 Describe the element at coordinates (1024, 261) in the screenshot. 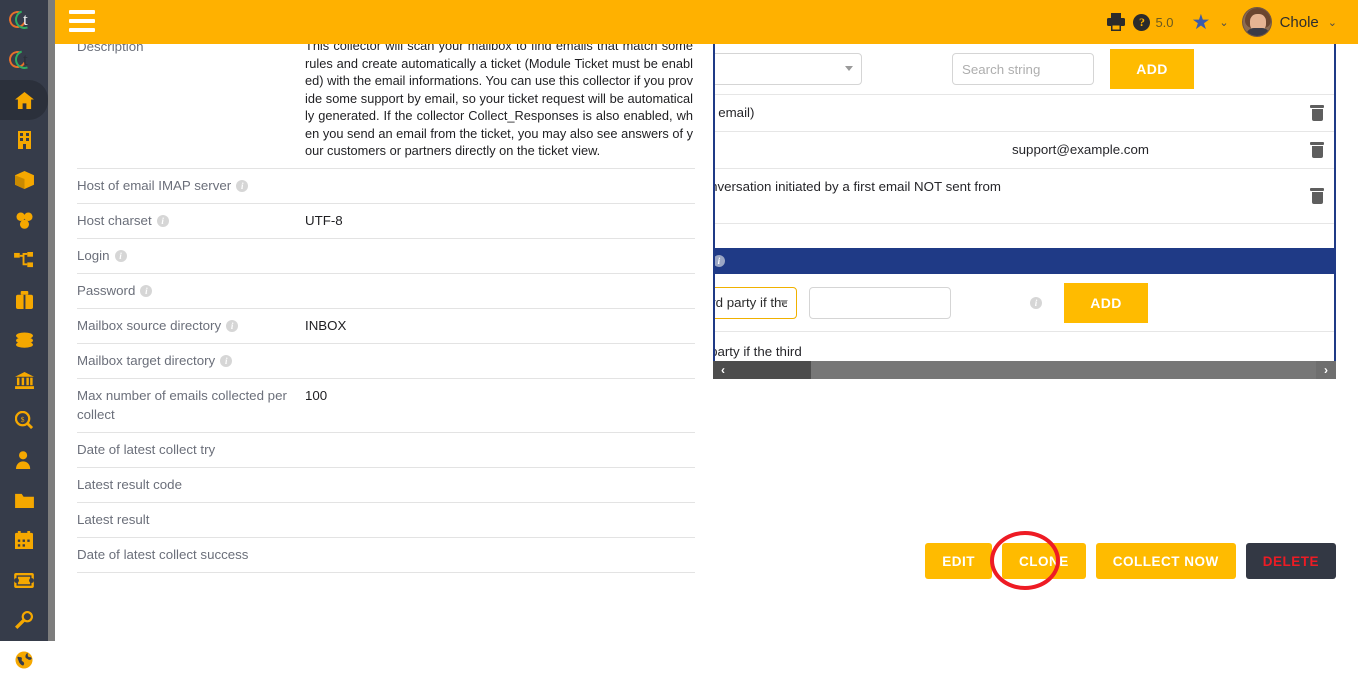

I see `actions-section-header: s to do by collector i` at that location.